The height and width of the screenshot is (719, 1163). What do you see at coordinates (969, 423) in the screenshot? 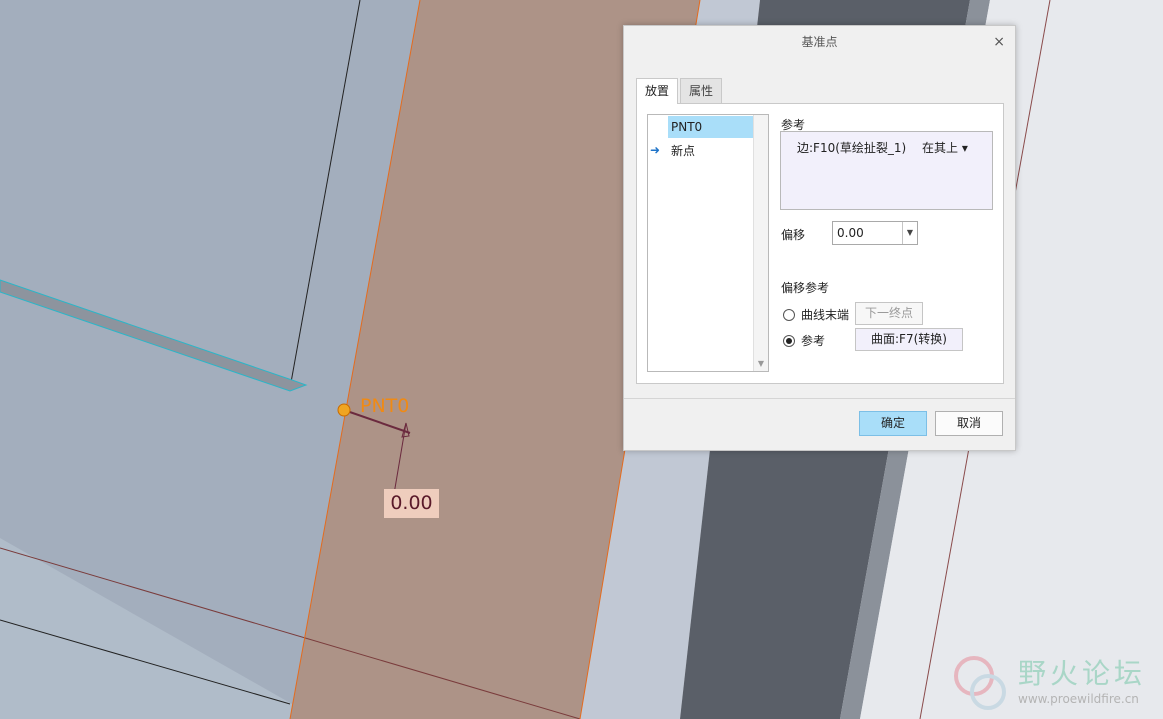
I see `cancel-button: 取消` at bounding box center [969, 423].